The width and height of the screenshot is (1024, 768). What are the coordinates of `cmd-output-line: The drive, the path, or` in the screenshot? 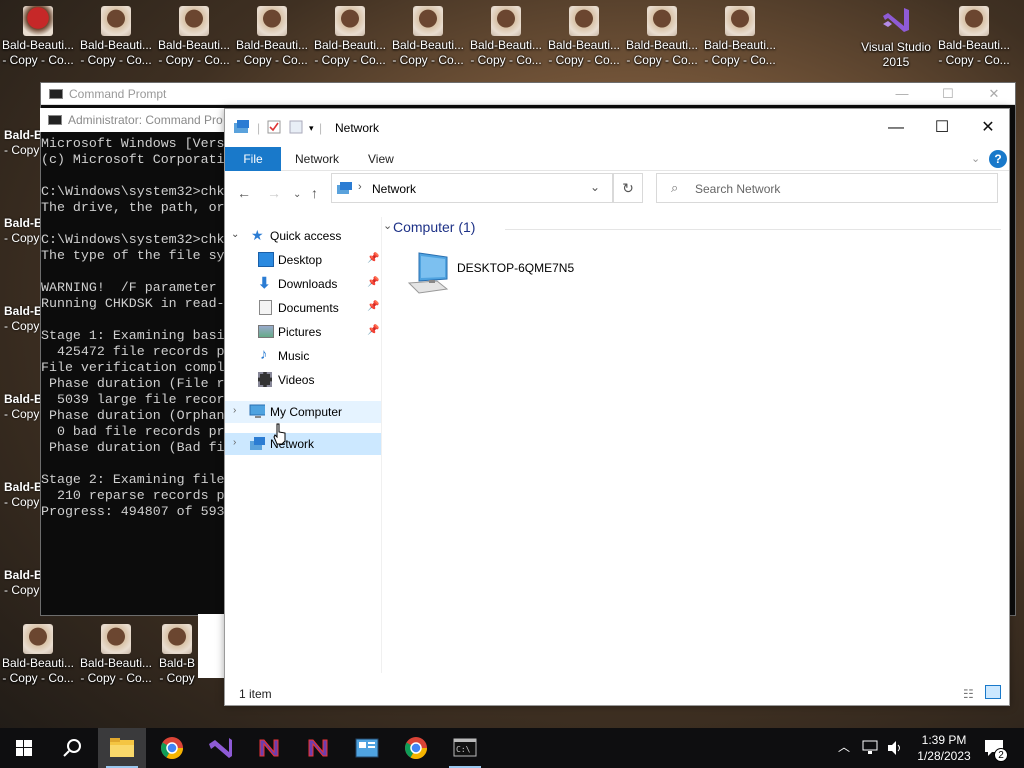 It's located at (133, 207).